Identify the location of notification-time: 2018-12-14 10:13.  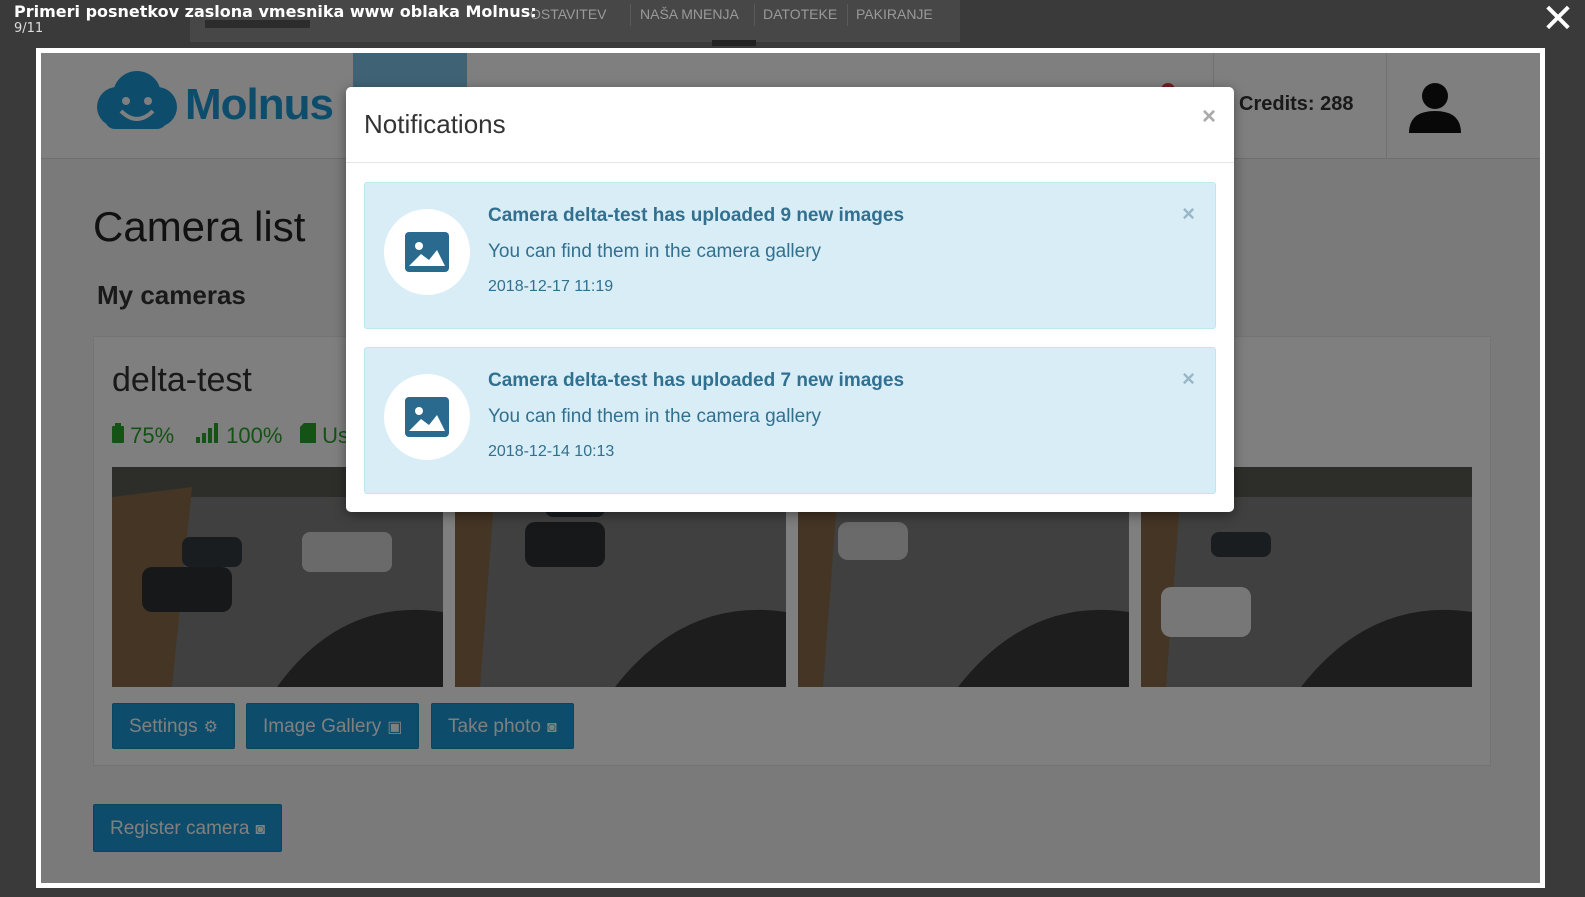
(551, 451).